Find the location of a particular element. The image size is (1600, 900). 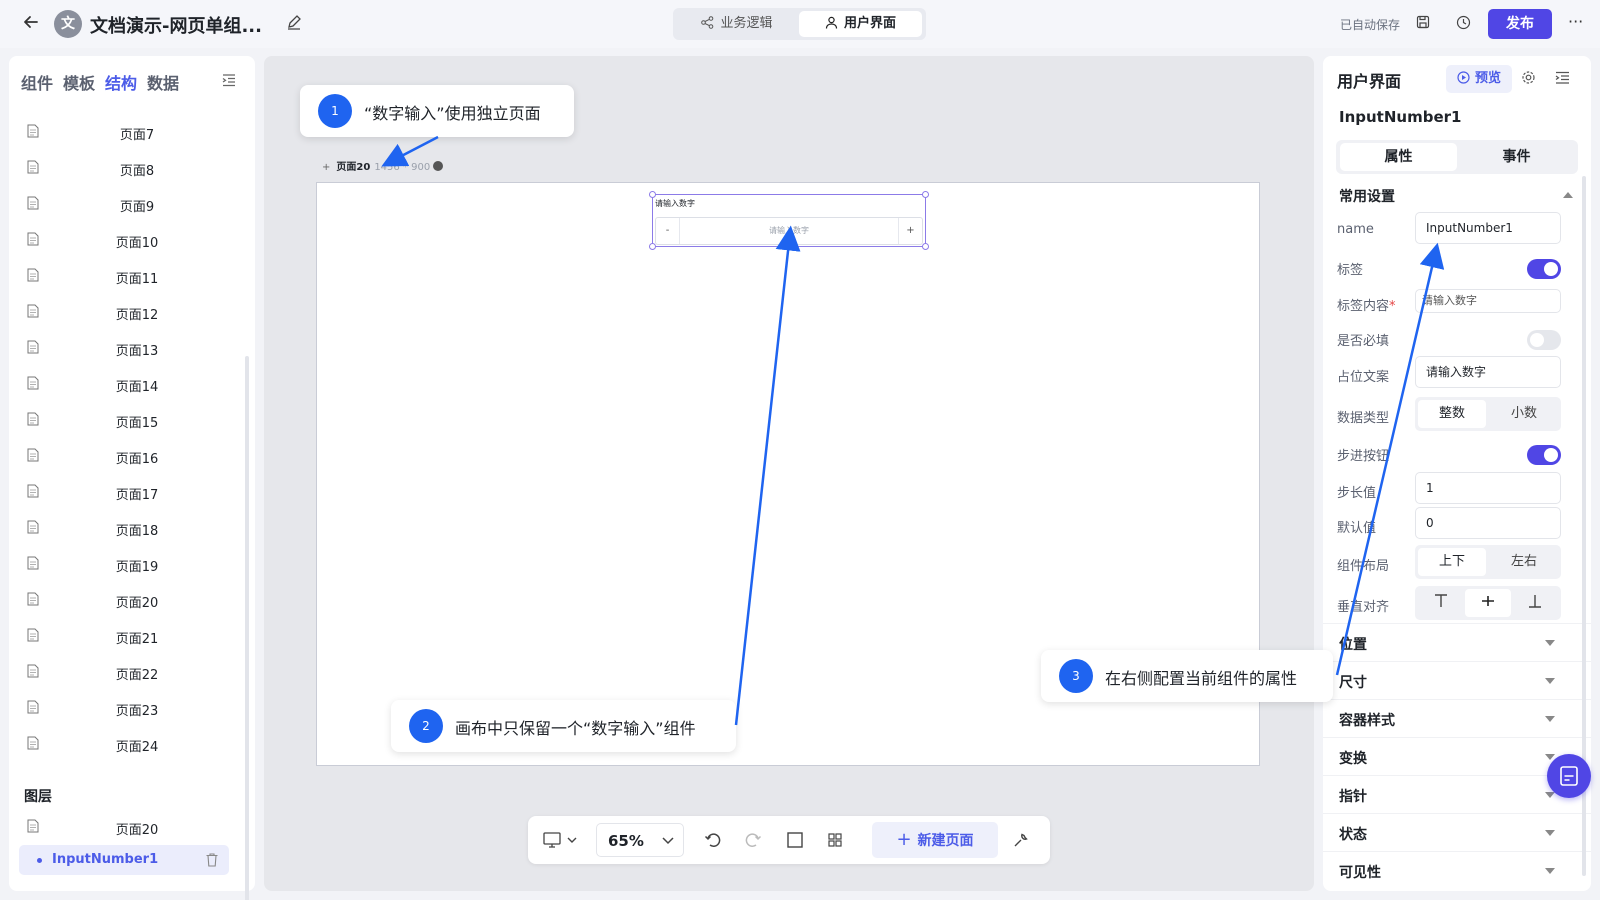

annotation-text: 在右侧配置当前组件的属性 is located at coordinates (1201, 678).